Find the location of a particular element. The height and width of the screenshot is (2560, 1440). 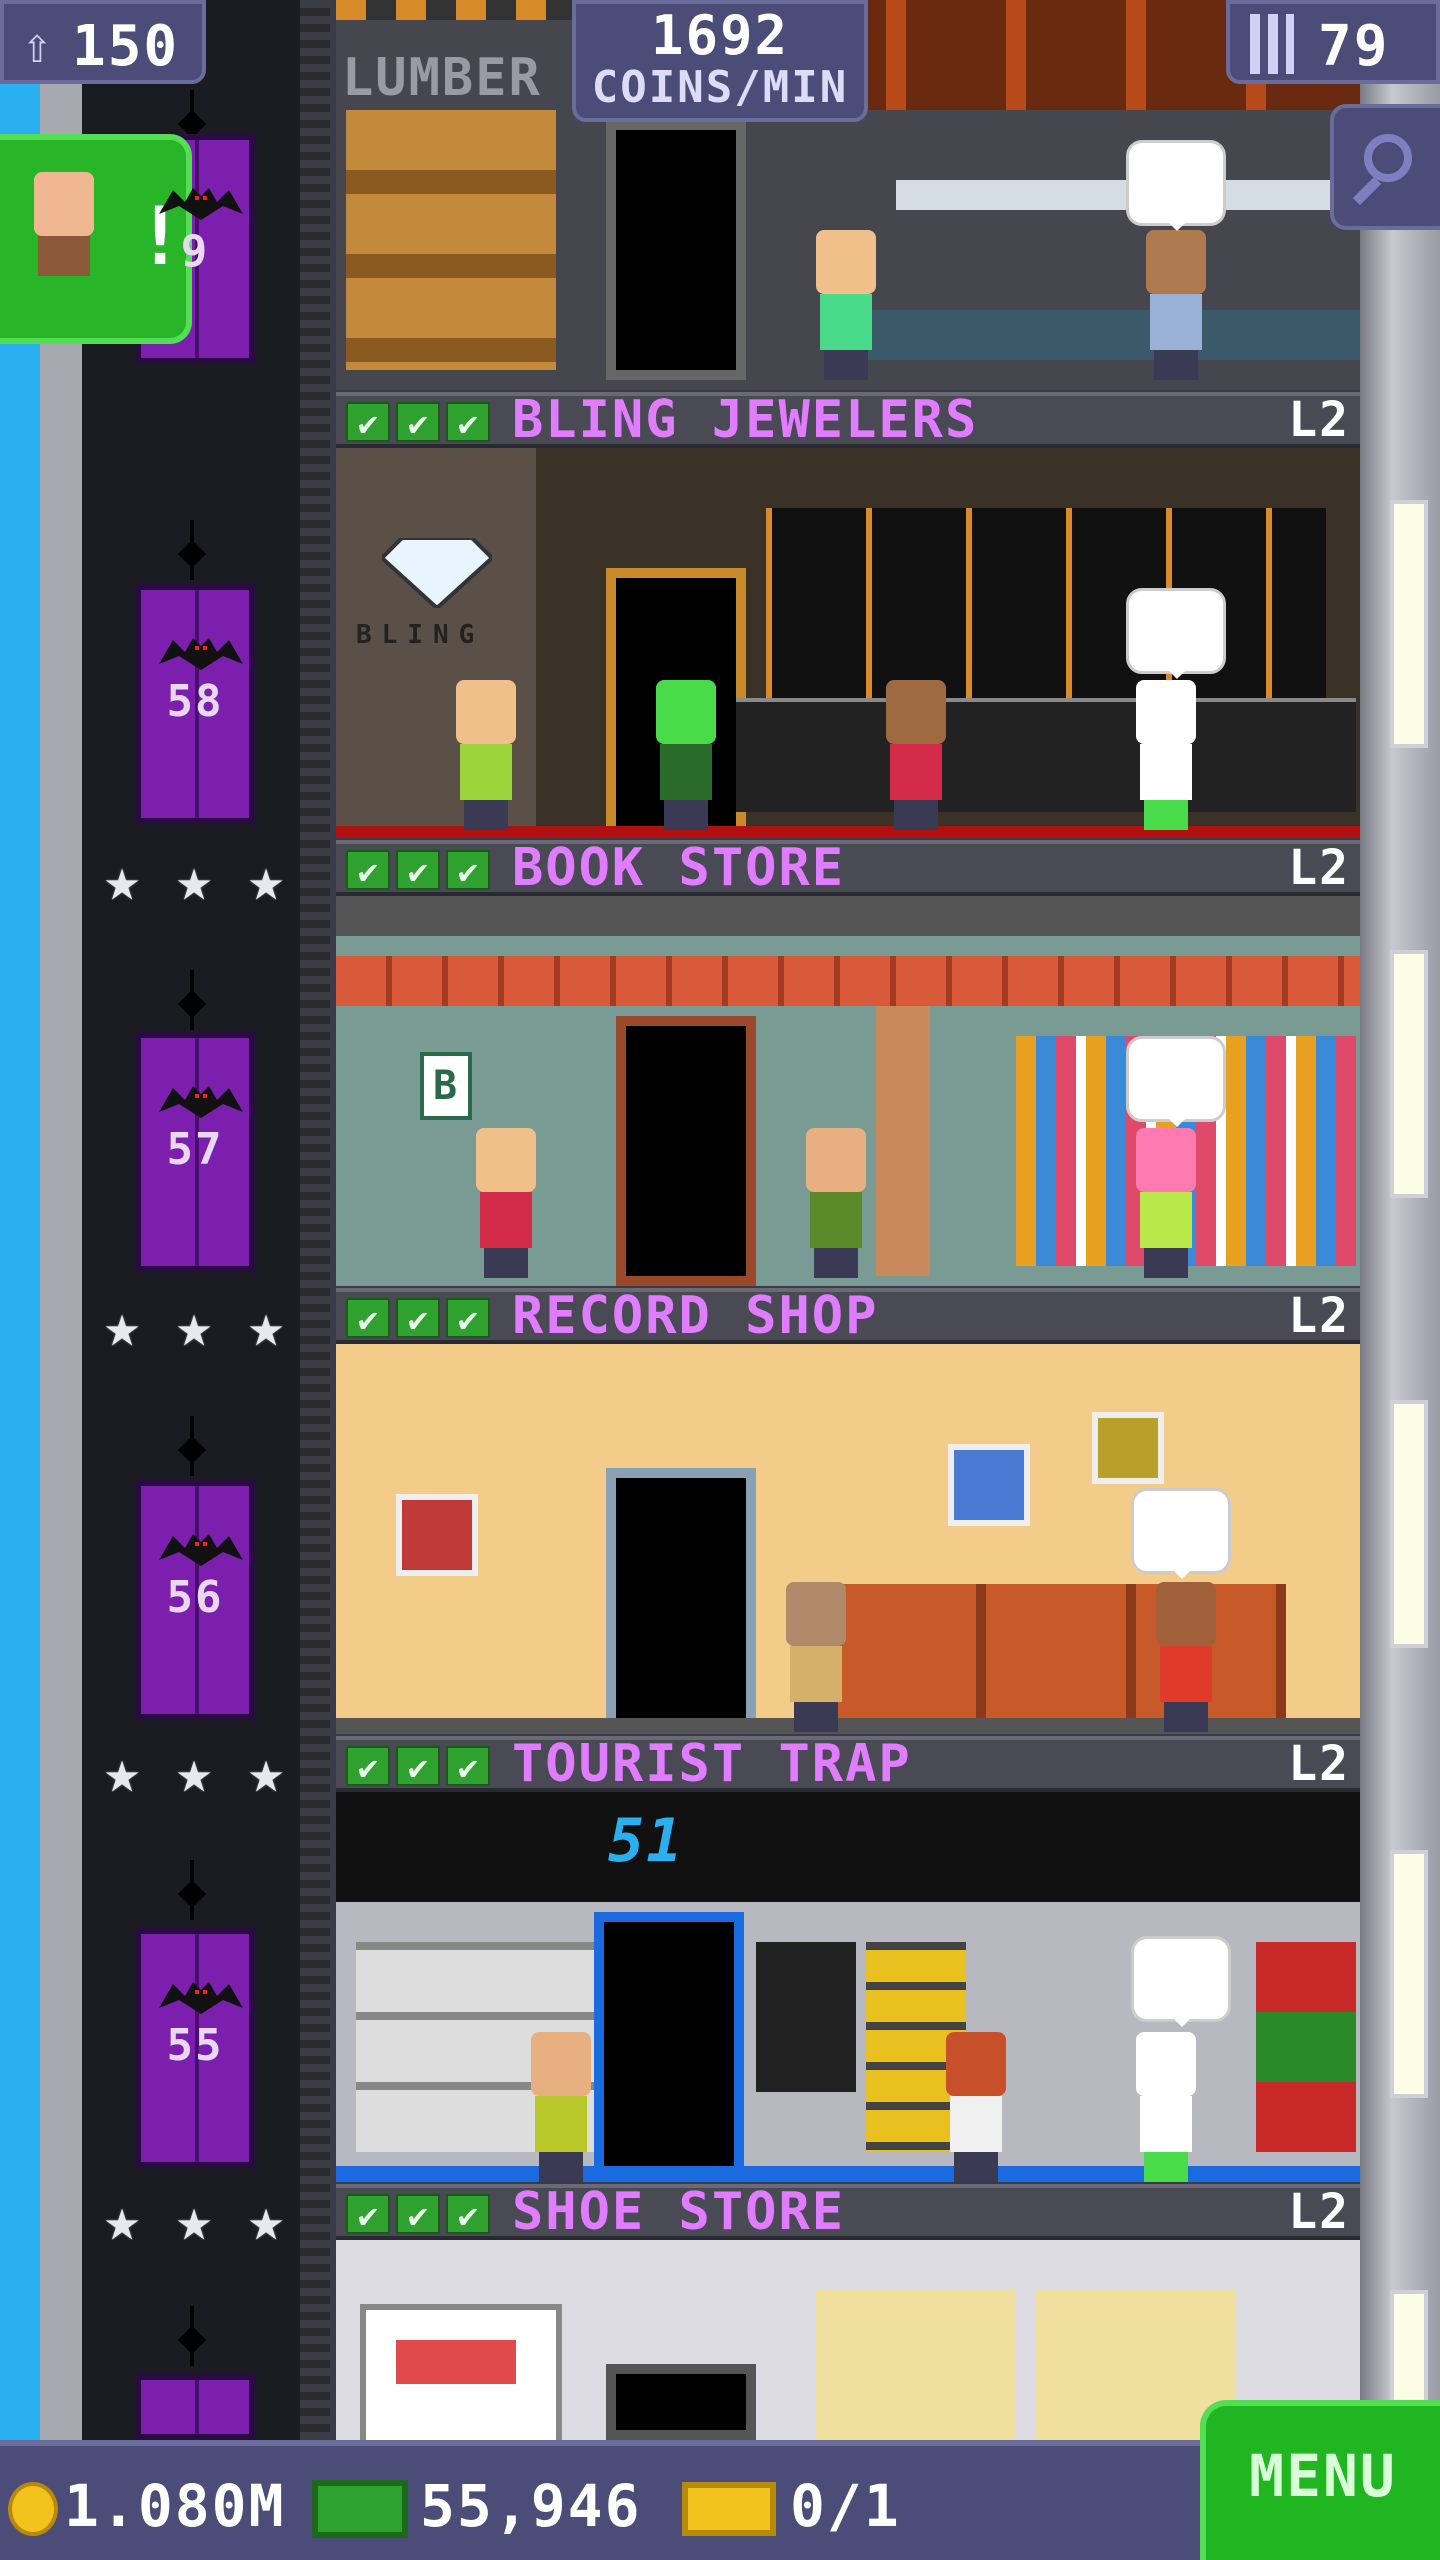

coins-per-min: 1692 COINS/MIN is located at coordinates (720, 61).